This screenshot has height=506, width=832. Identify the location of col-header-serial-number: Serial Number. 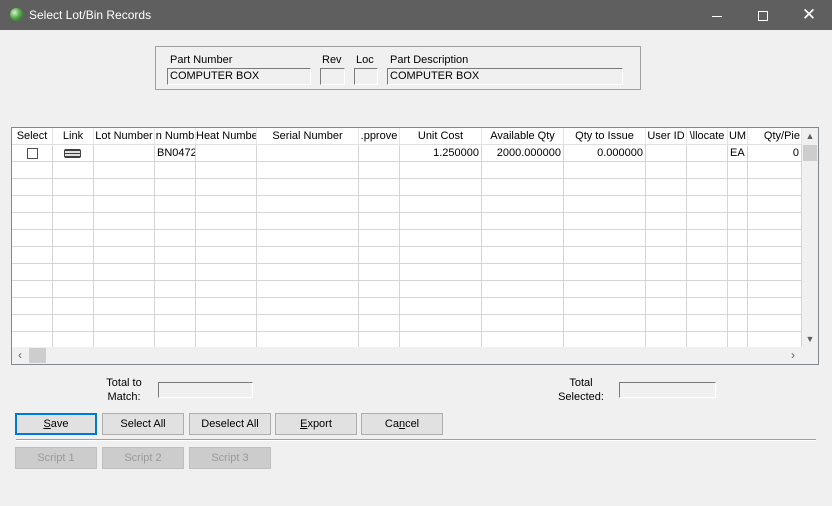
(308, 136).